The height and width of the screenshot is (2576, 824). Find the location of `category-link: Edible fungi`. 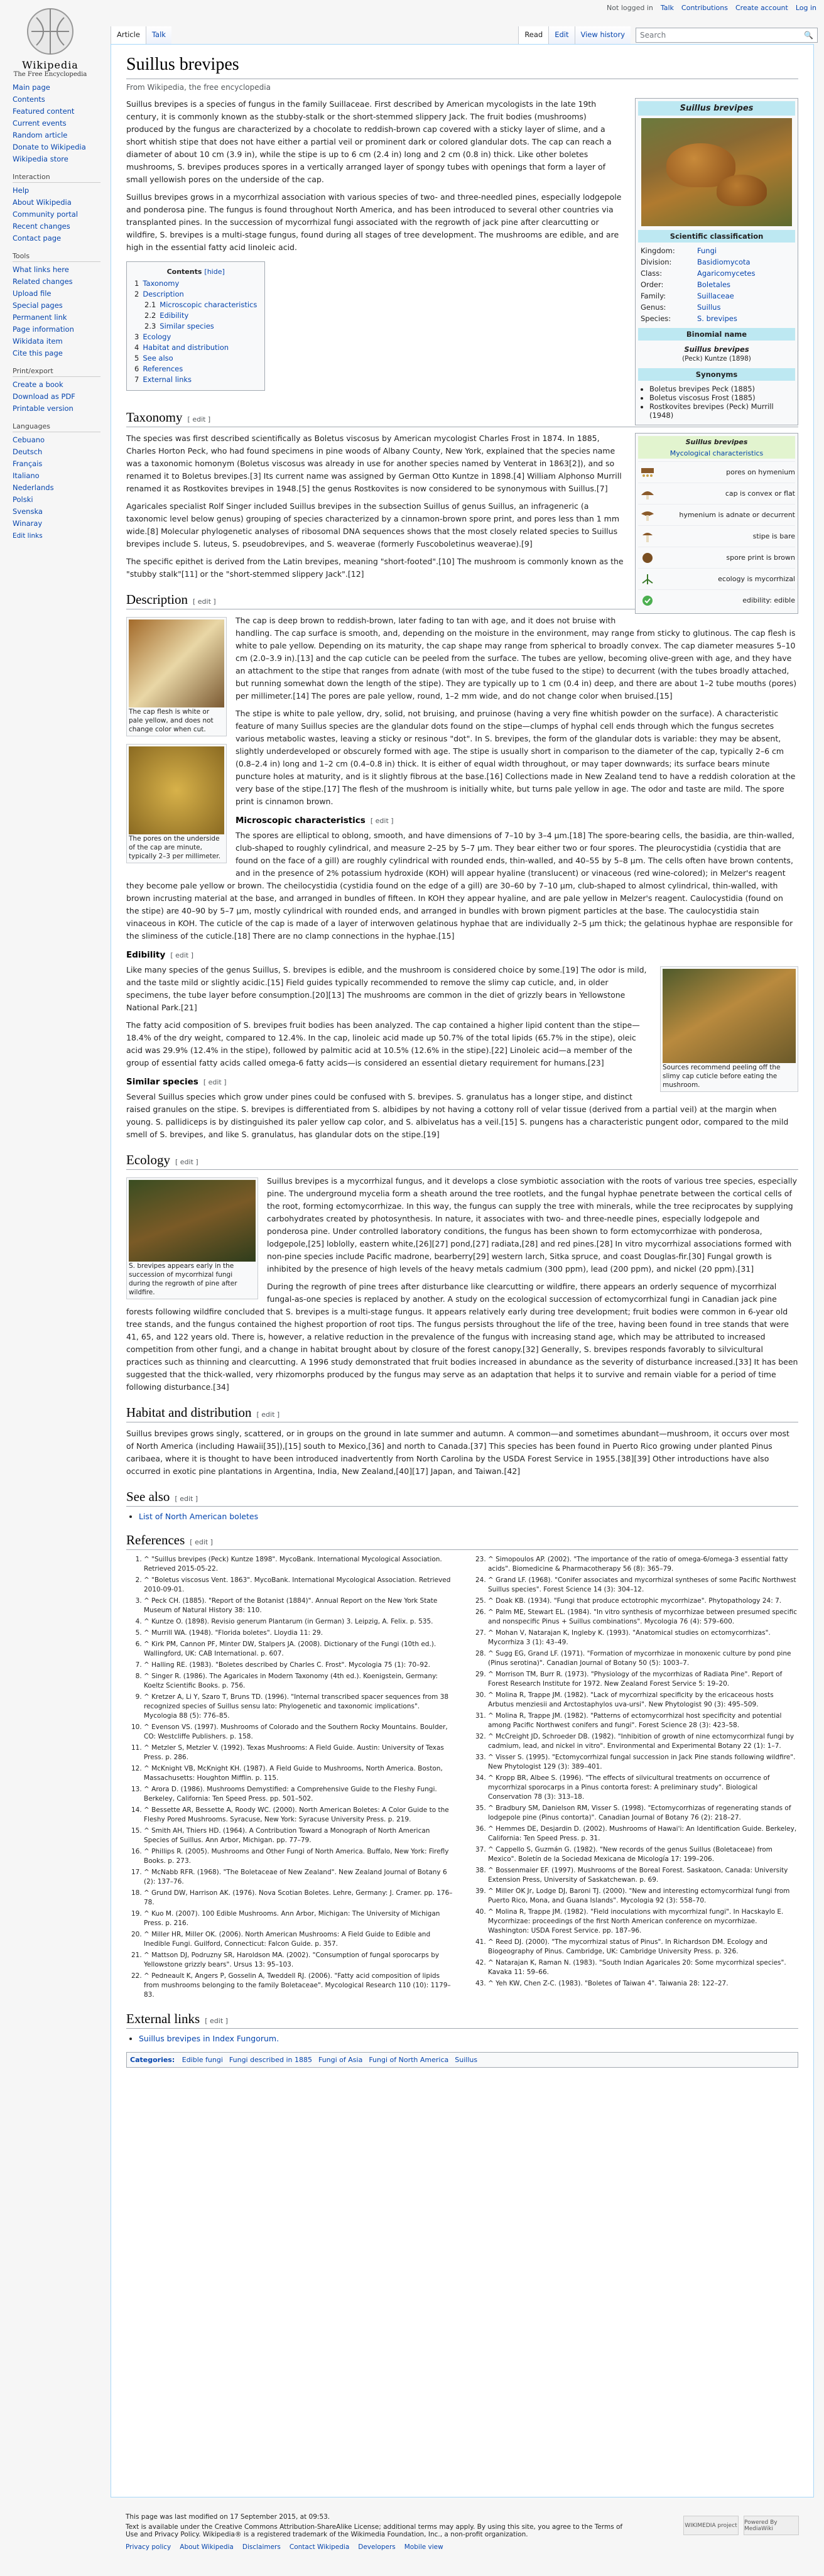

category-link: Edible fungi is located at coordinates (202, 2060).